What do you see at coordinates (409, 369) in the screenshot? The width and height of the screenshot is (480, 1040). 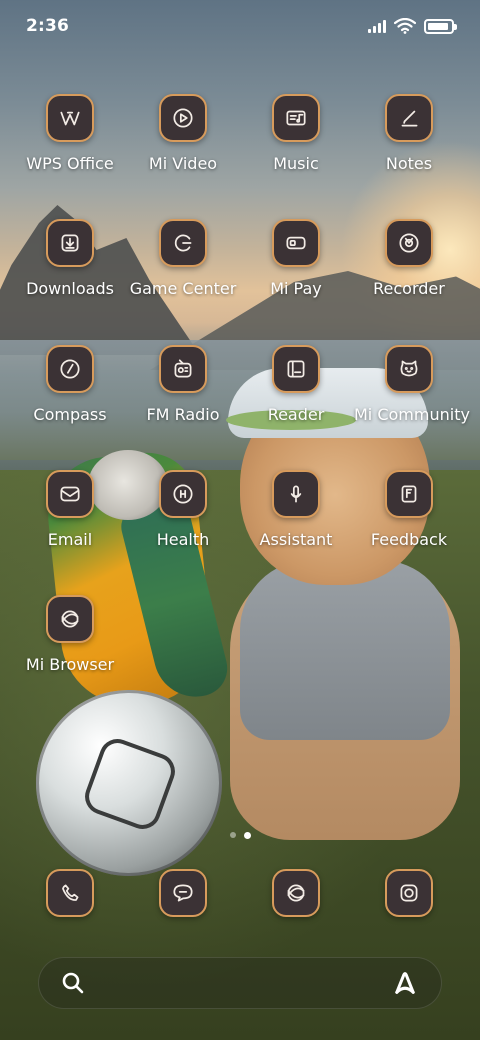 I see `community-icon` at bounding box center [409, 369].